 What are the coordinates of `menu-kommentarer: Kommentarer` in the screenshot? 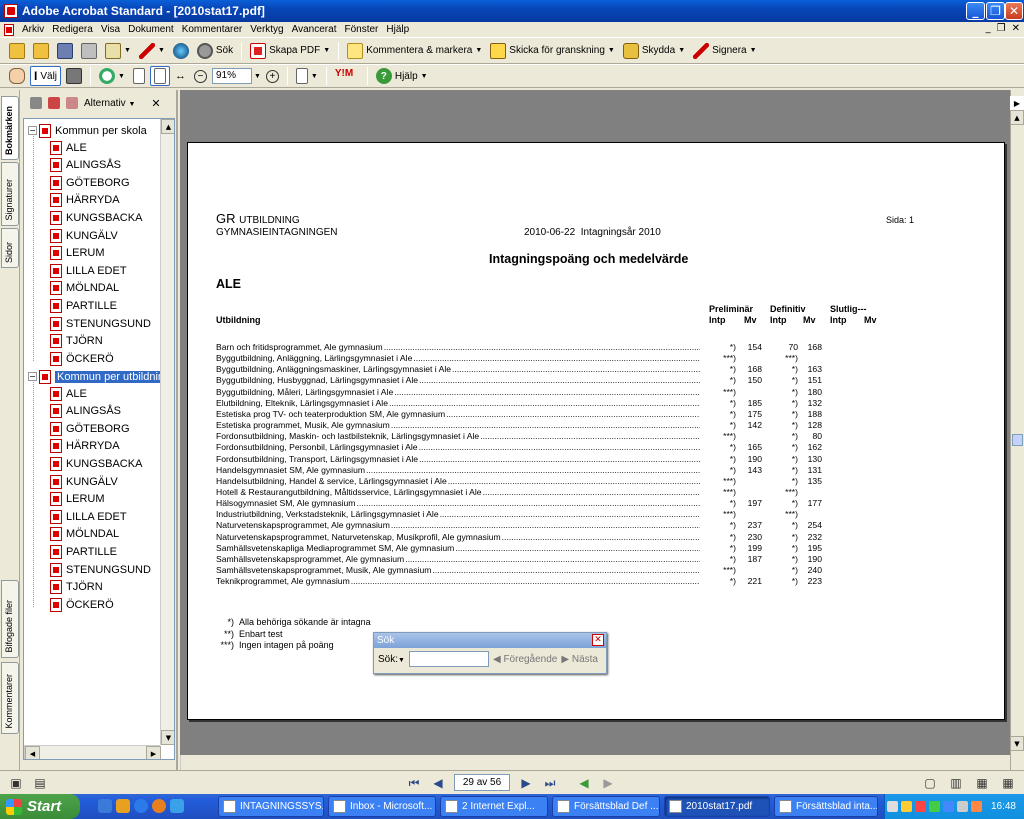 It's located at (212, 29).